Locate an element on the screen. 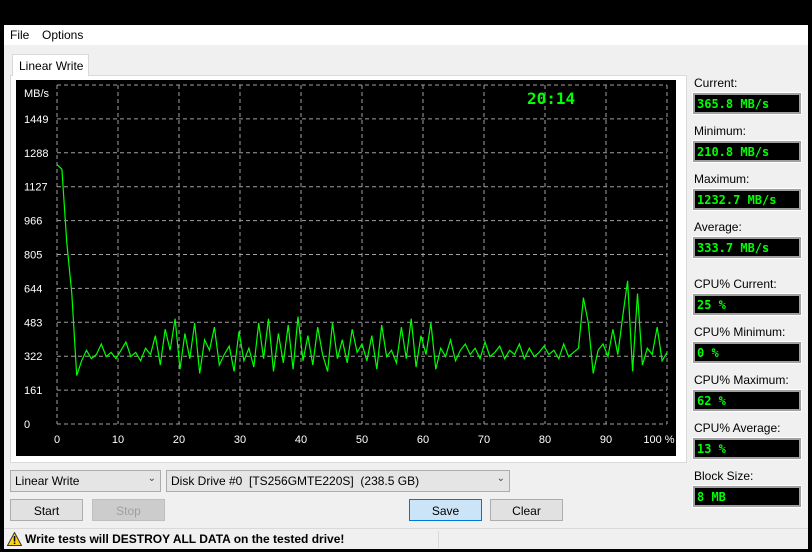  warning-icon is located at coordinates (14, 539).